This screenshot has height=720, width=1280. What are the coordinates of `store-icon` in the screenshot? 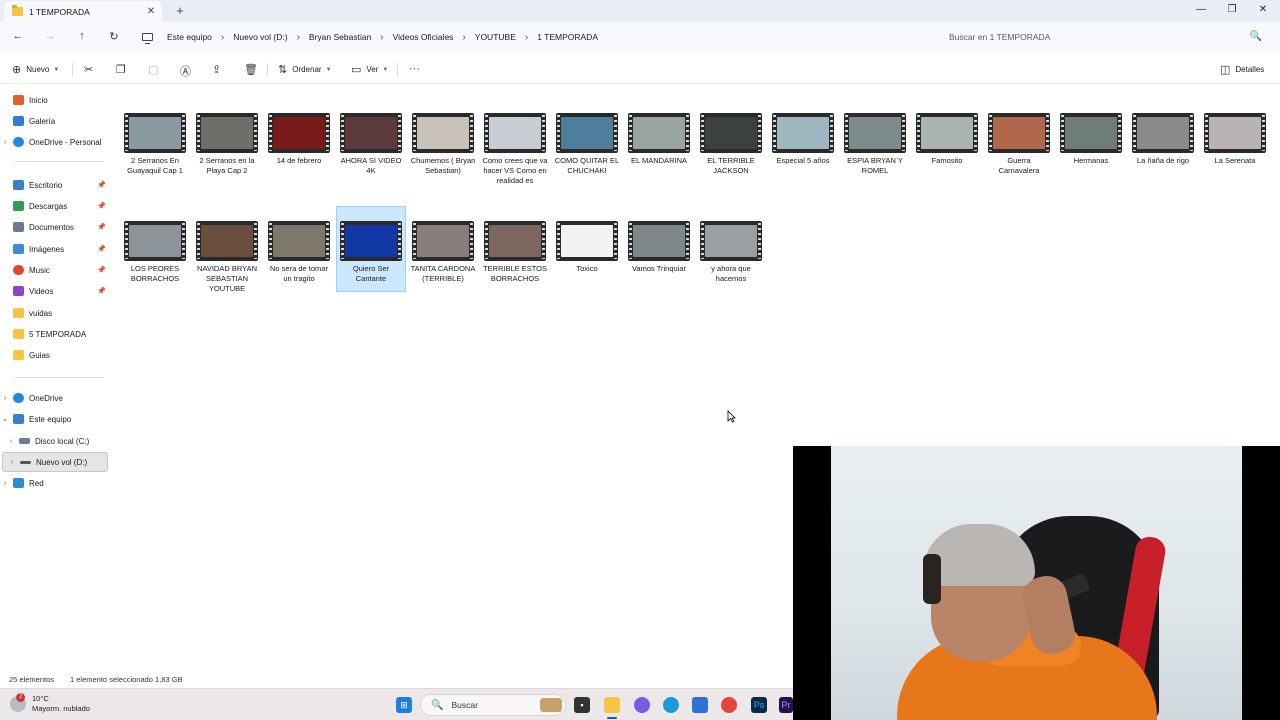 It's located at (700, 705).